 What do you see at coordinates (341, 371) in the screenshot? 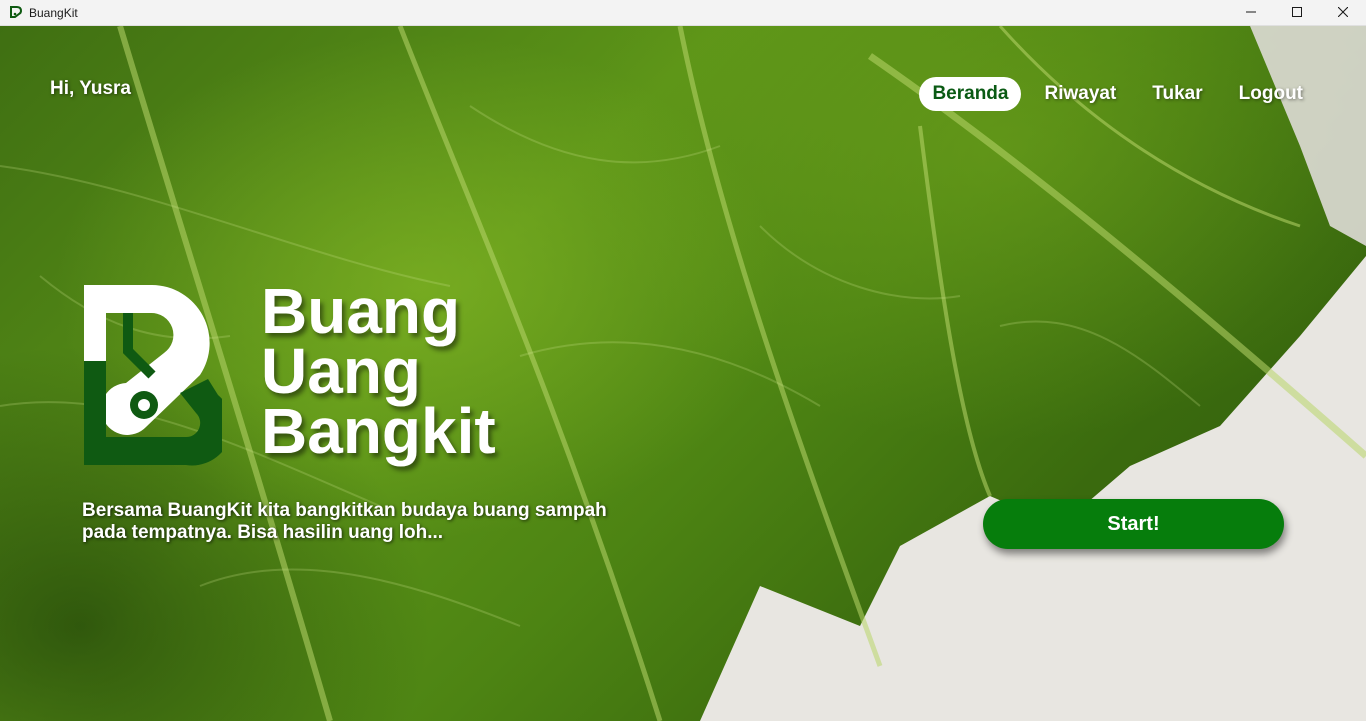
I see `headline-line-uang: Uang` at bounding box center [341, 371].